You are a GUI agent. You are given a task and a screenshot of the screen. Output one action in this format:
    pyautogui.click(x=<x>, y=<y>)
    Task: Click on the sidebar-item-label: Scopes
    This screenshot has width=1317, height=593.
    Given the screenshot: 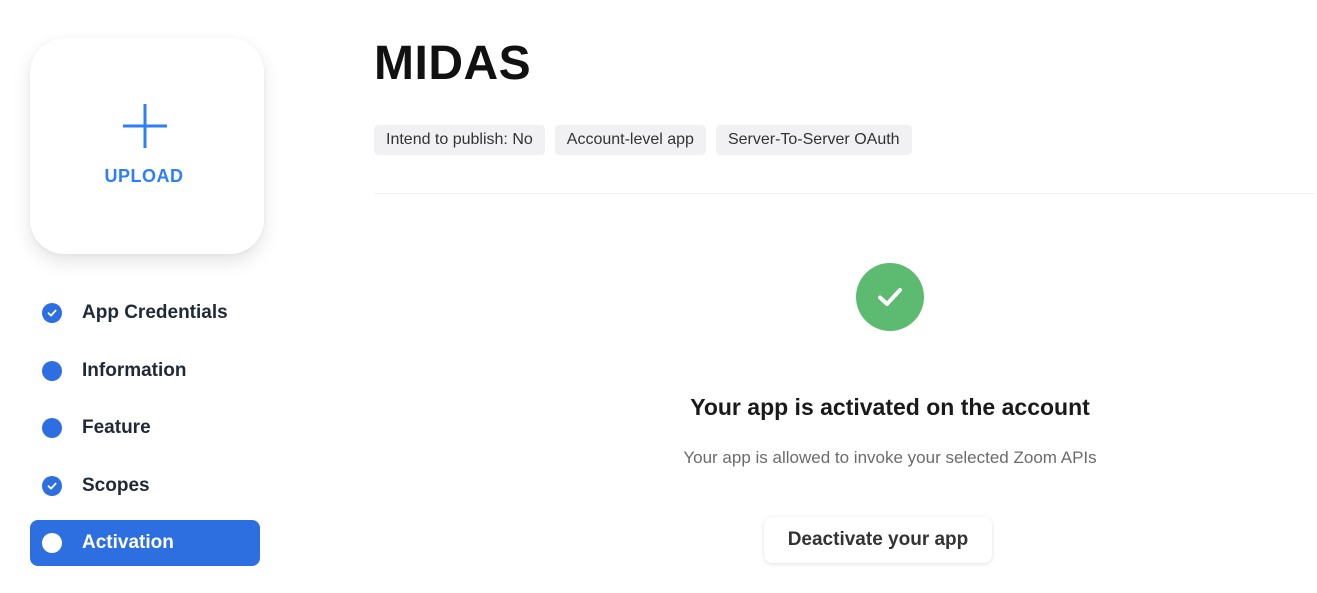 What is the action you would take?
    pyautogui.click(x=116, y=485)
    